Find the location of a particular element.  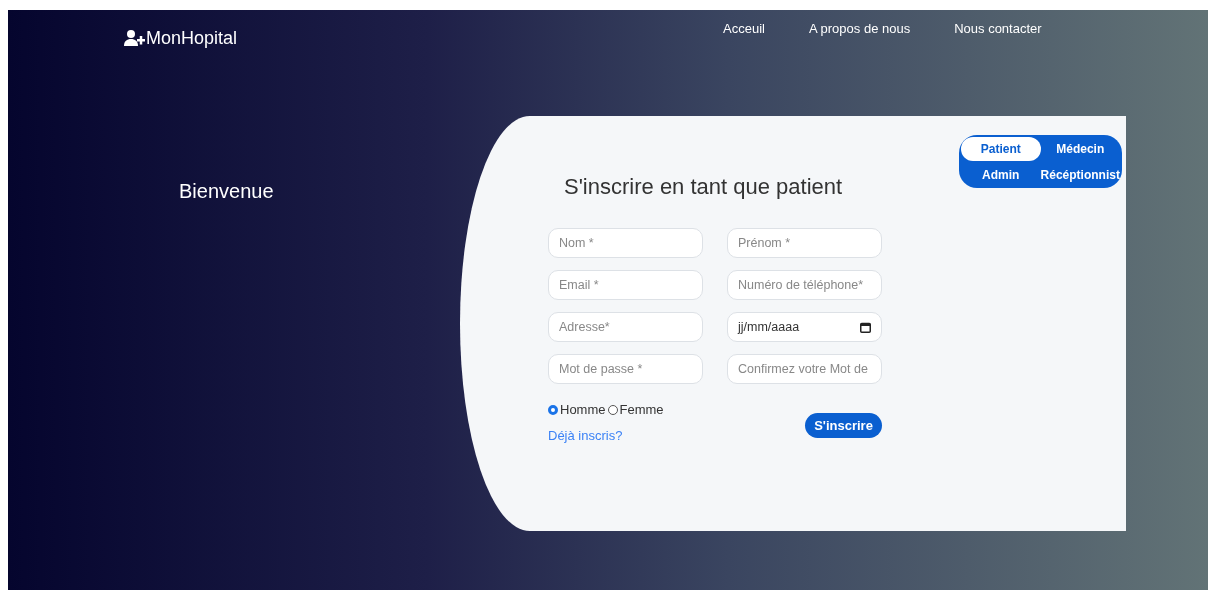

login-link: Déjà inscris? is located at coordinates (585, 436).